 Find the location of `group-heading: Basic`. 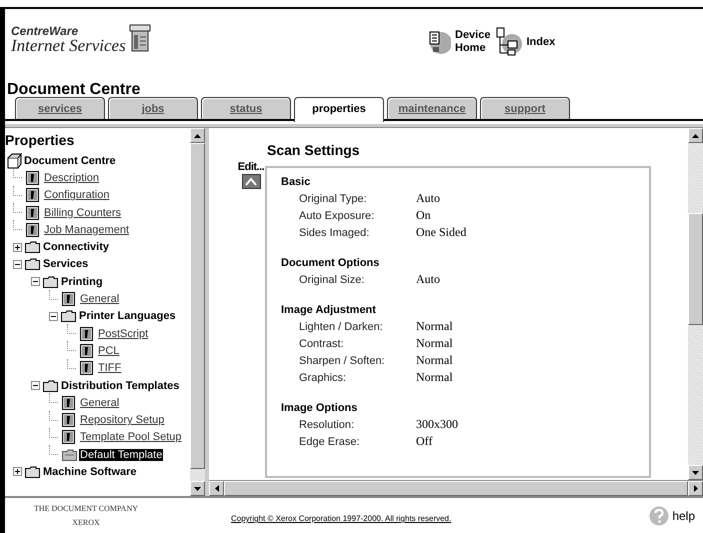

group-heading: Basic is located at coordinates (296, 182).